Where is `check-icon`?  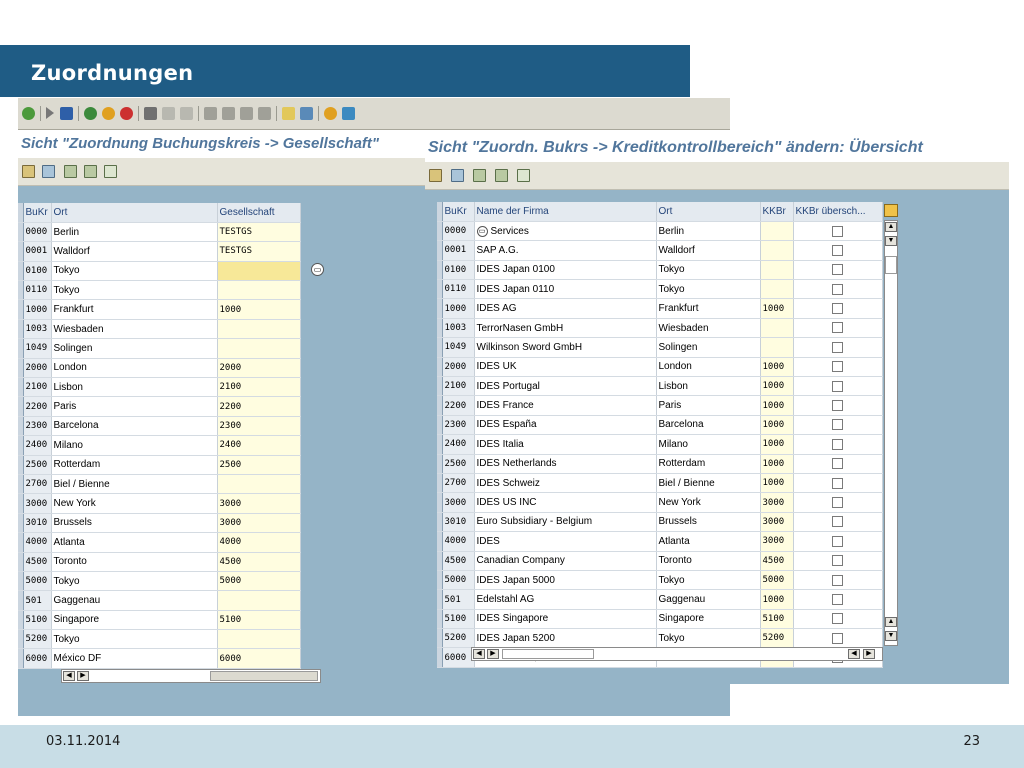 check-icon is located at coordinates (28, 113).